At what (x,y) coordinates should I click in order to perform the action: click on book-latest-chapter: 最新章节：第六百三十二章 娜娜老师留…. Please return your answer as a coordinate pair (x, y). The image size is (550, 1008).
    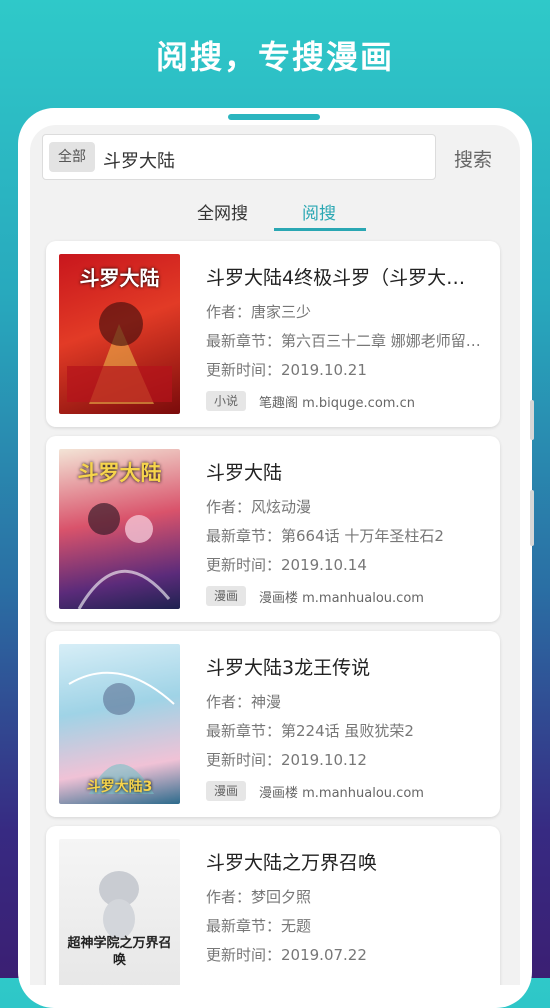
    Looking at the image, I should click on (343, 341).